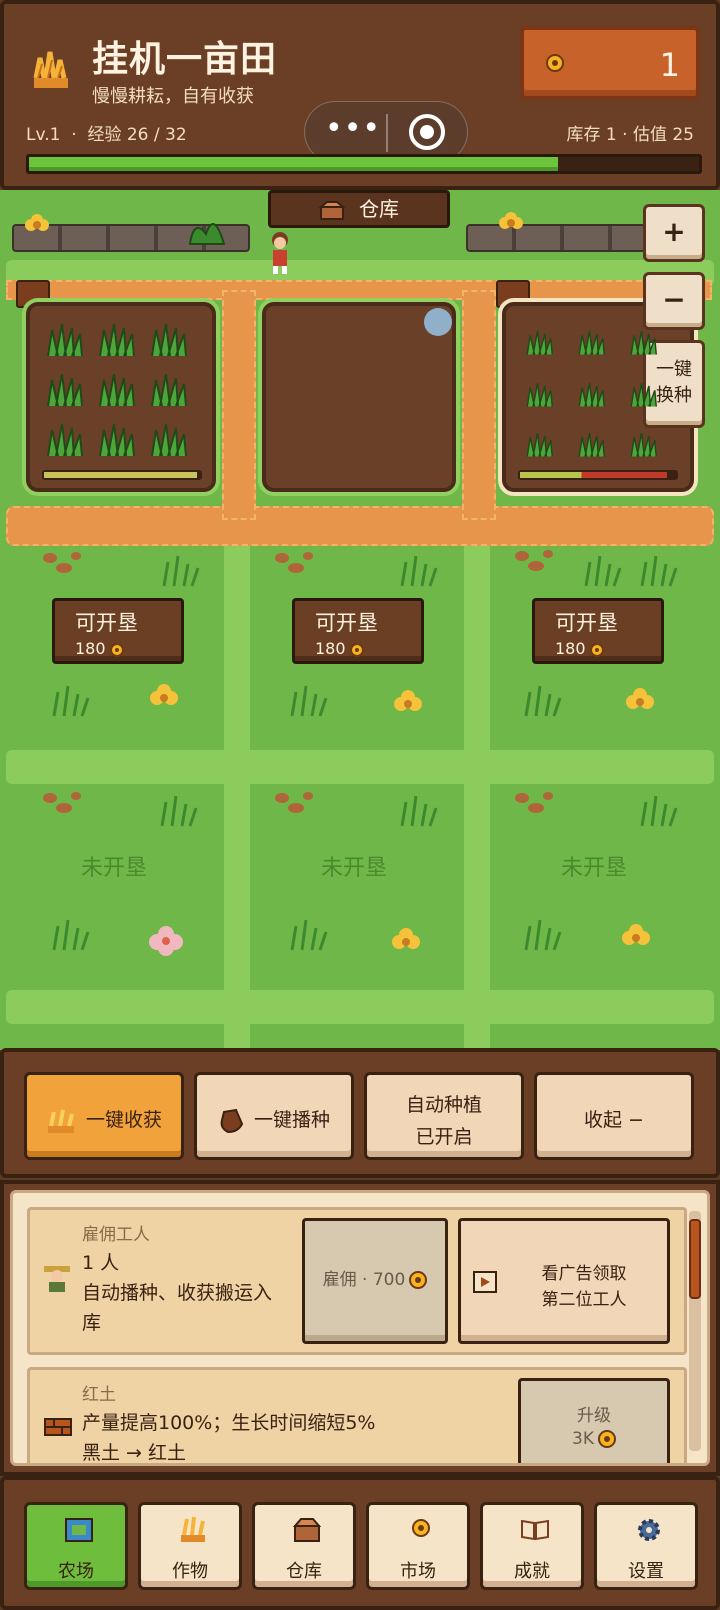  Describe the element at coordinates (556, 238) in the screenshot. I see `stone-wall-right` at that location.